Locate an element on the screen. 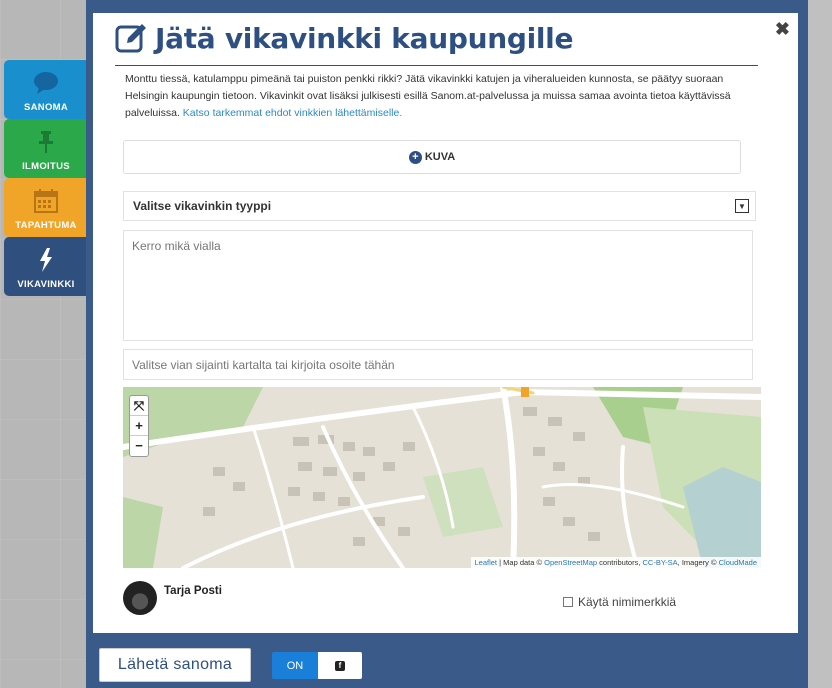 This screenshot has height=688, width=832. toggle-on-label: ON is located at coordinates (295, 665).